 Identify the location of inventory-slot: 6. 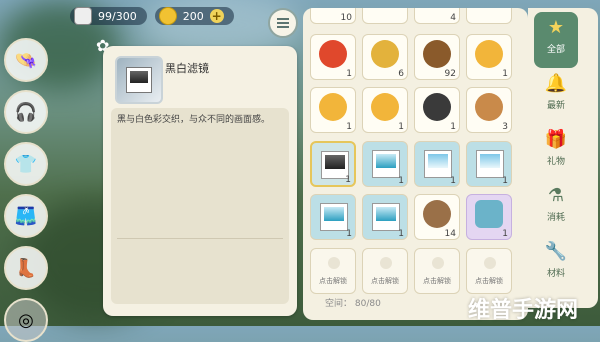
(385, 57).